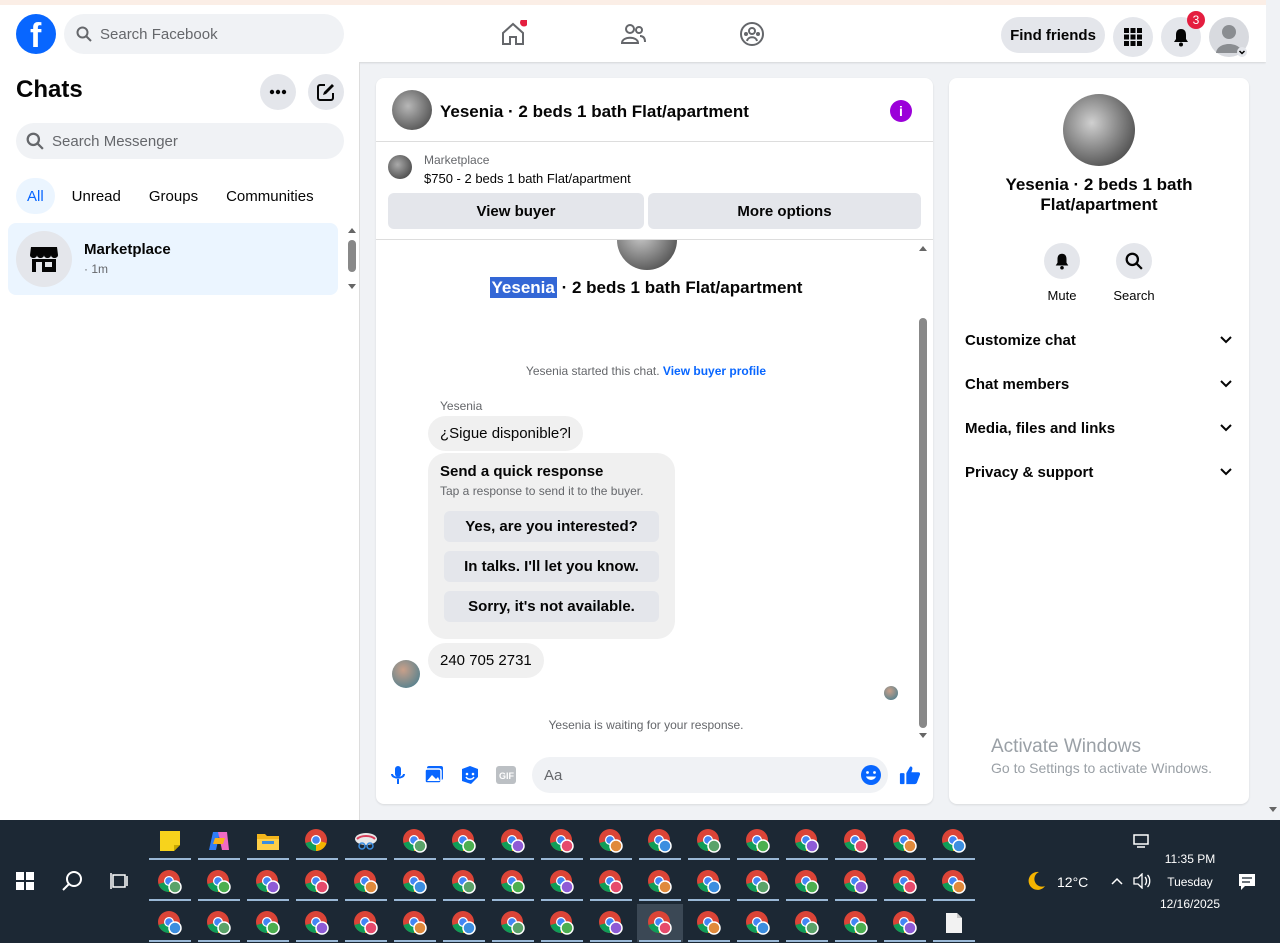 This screenshot has width=1280, height=943. Describe the element at coordinates (1036, 882) in the screenshot. I see `weather-moon-icon` at that location.